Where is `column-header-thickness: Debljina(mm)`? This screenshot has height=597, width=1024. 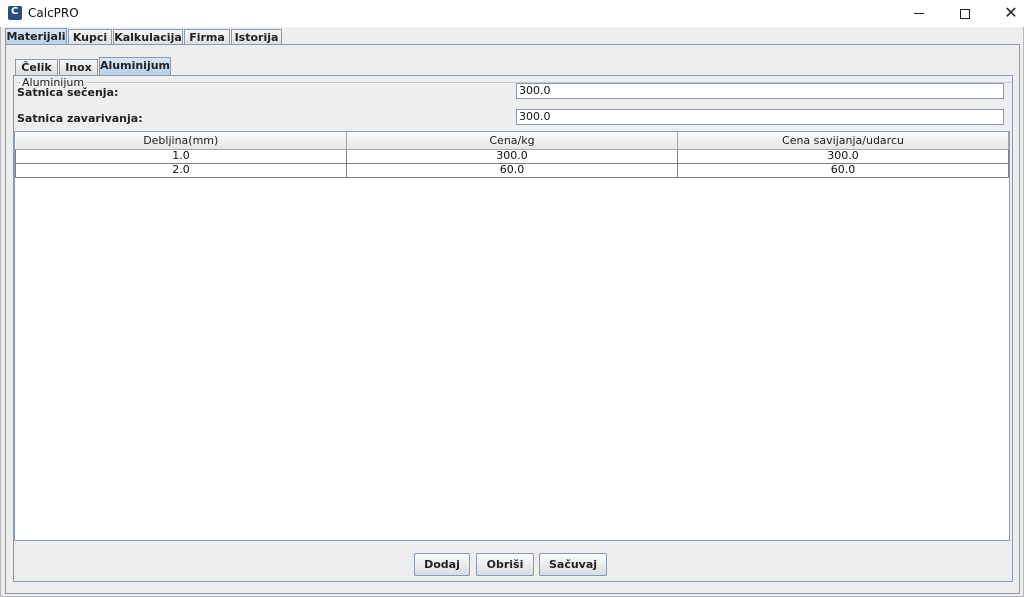 column-header-thickness: Debljina(mm) is located at coordinates (181, 141).